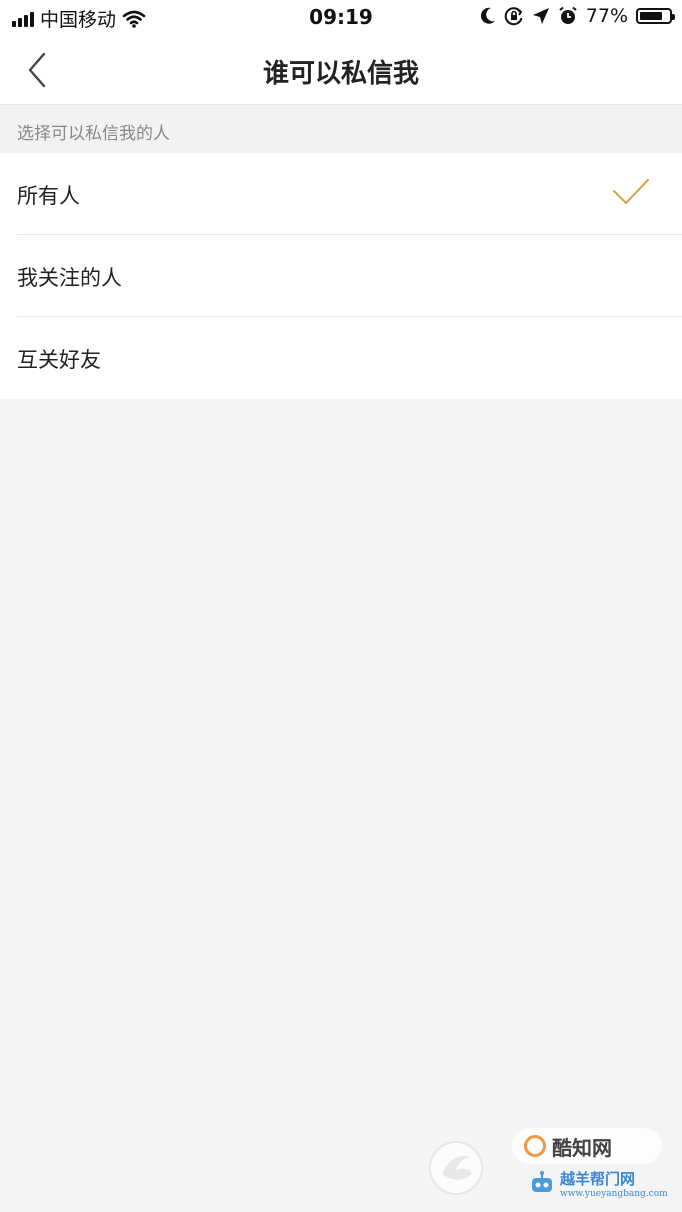 This screenshot has height=1212, width=682. I want to click on robot-icon, so click(542, 1181).